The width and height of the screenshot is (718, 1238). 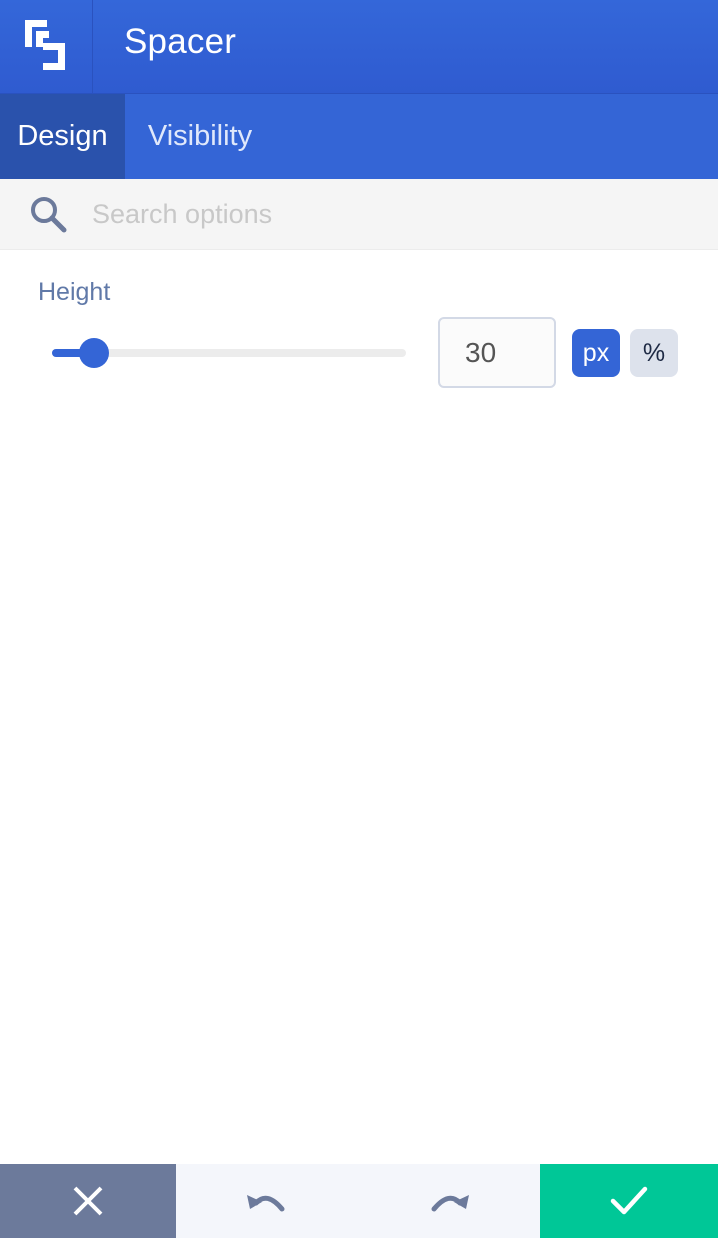 I want to click on panel-title: Spacer, so click(x=180, y=41).